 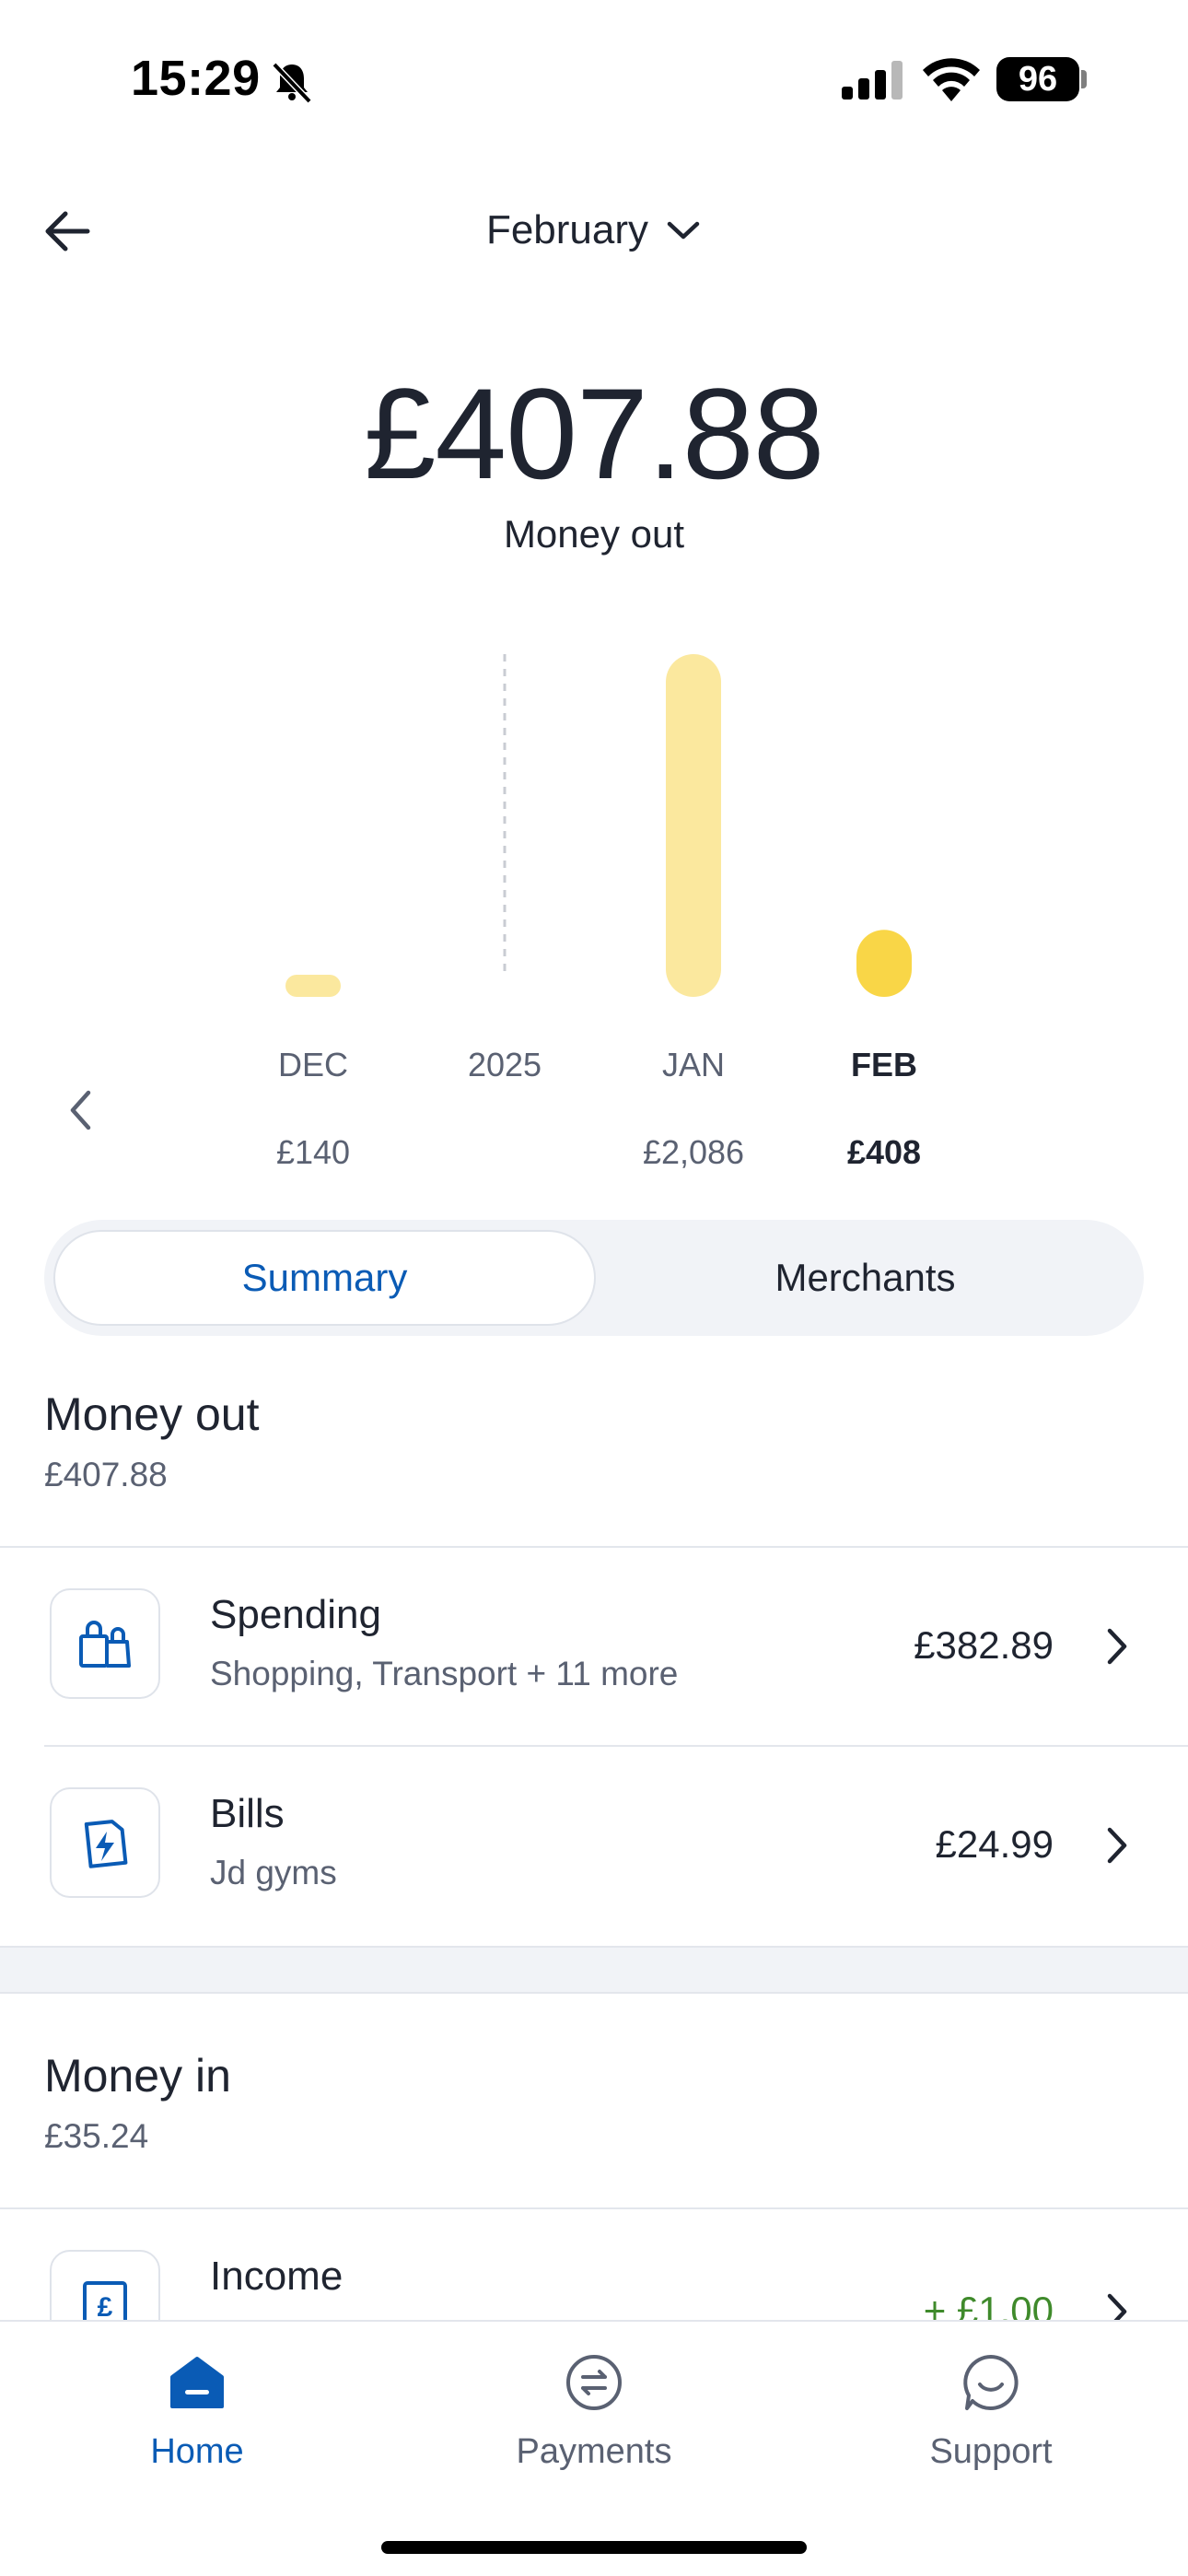 What do you see at coordinates (991, 2382) in the screenshot?
I see `chat-smile-icon` at bounding box center [991, 2382].